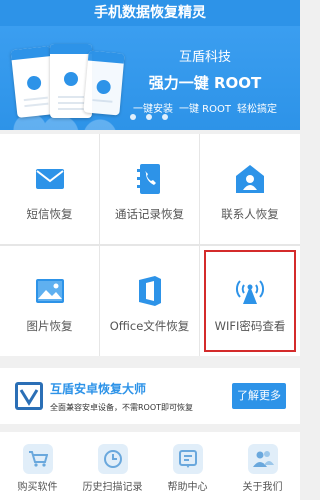 Image resolution: width=320 pixels, height=500 pixels. What do you see at coordinates (50, 179) in the screenshot?
I see `sms-icon` at bounding box center [50, 179].